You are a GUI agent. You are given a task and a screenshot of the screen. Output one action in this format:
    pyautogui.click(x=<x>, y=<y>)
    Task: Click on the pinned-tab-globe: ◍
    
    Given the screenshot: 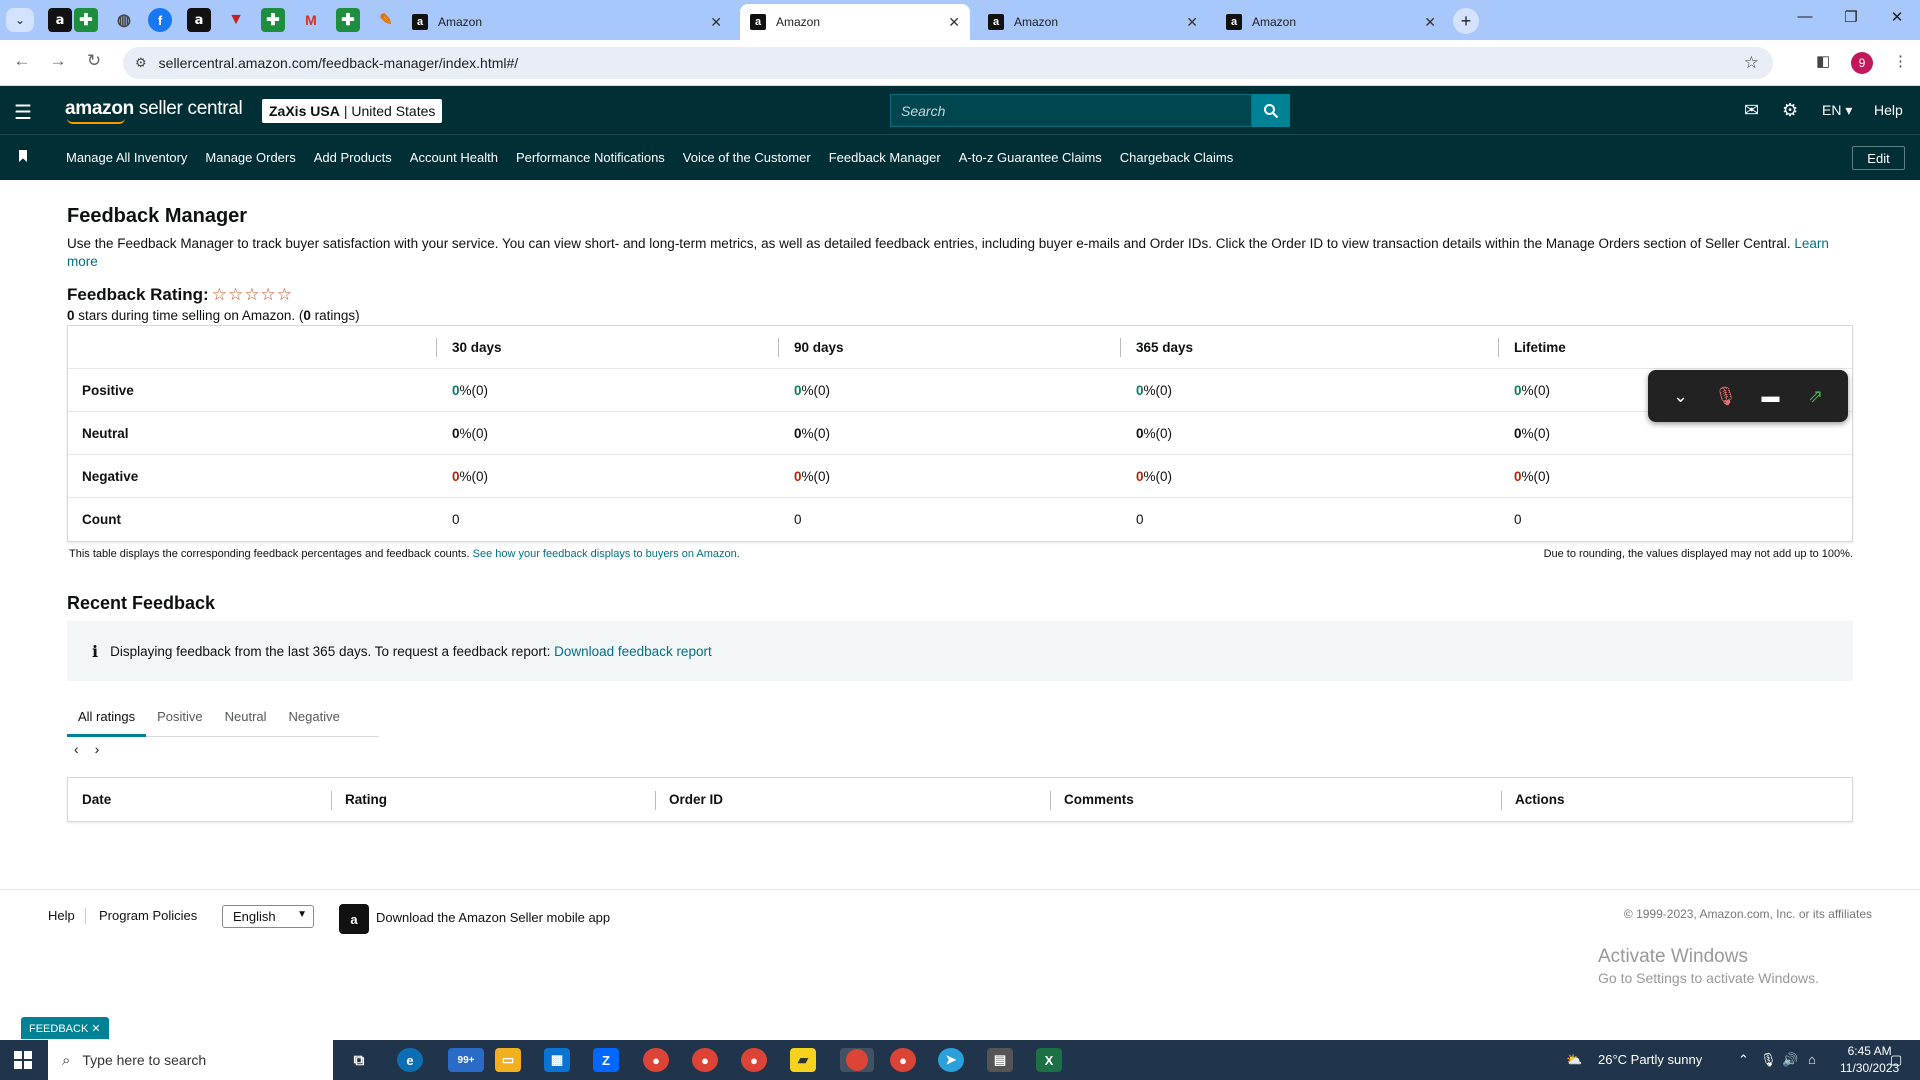 What is the action you would take?
    pyautogui.click(x=124, y=20)
    